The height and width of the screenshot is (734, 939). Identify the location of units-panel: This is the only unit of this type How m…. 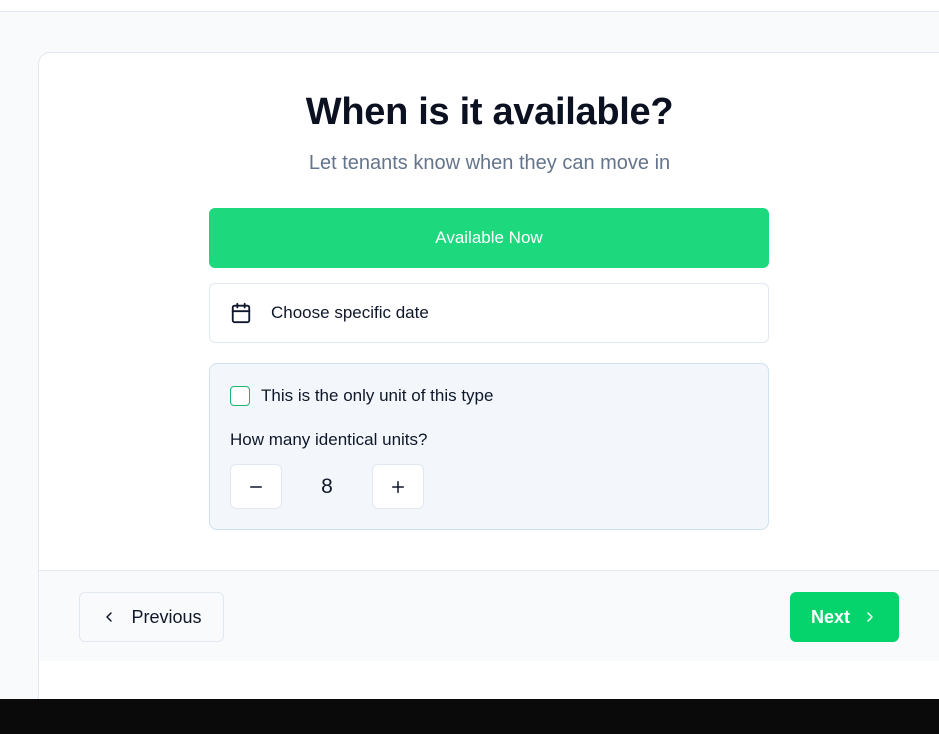
(489, 446).